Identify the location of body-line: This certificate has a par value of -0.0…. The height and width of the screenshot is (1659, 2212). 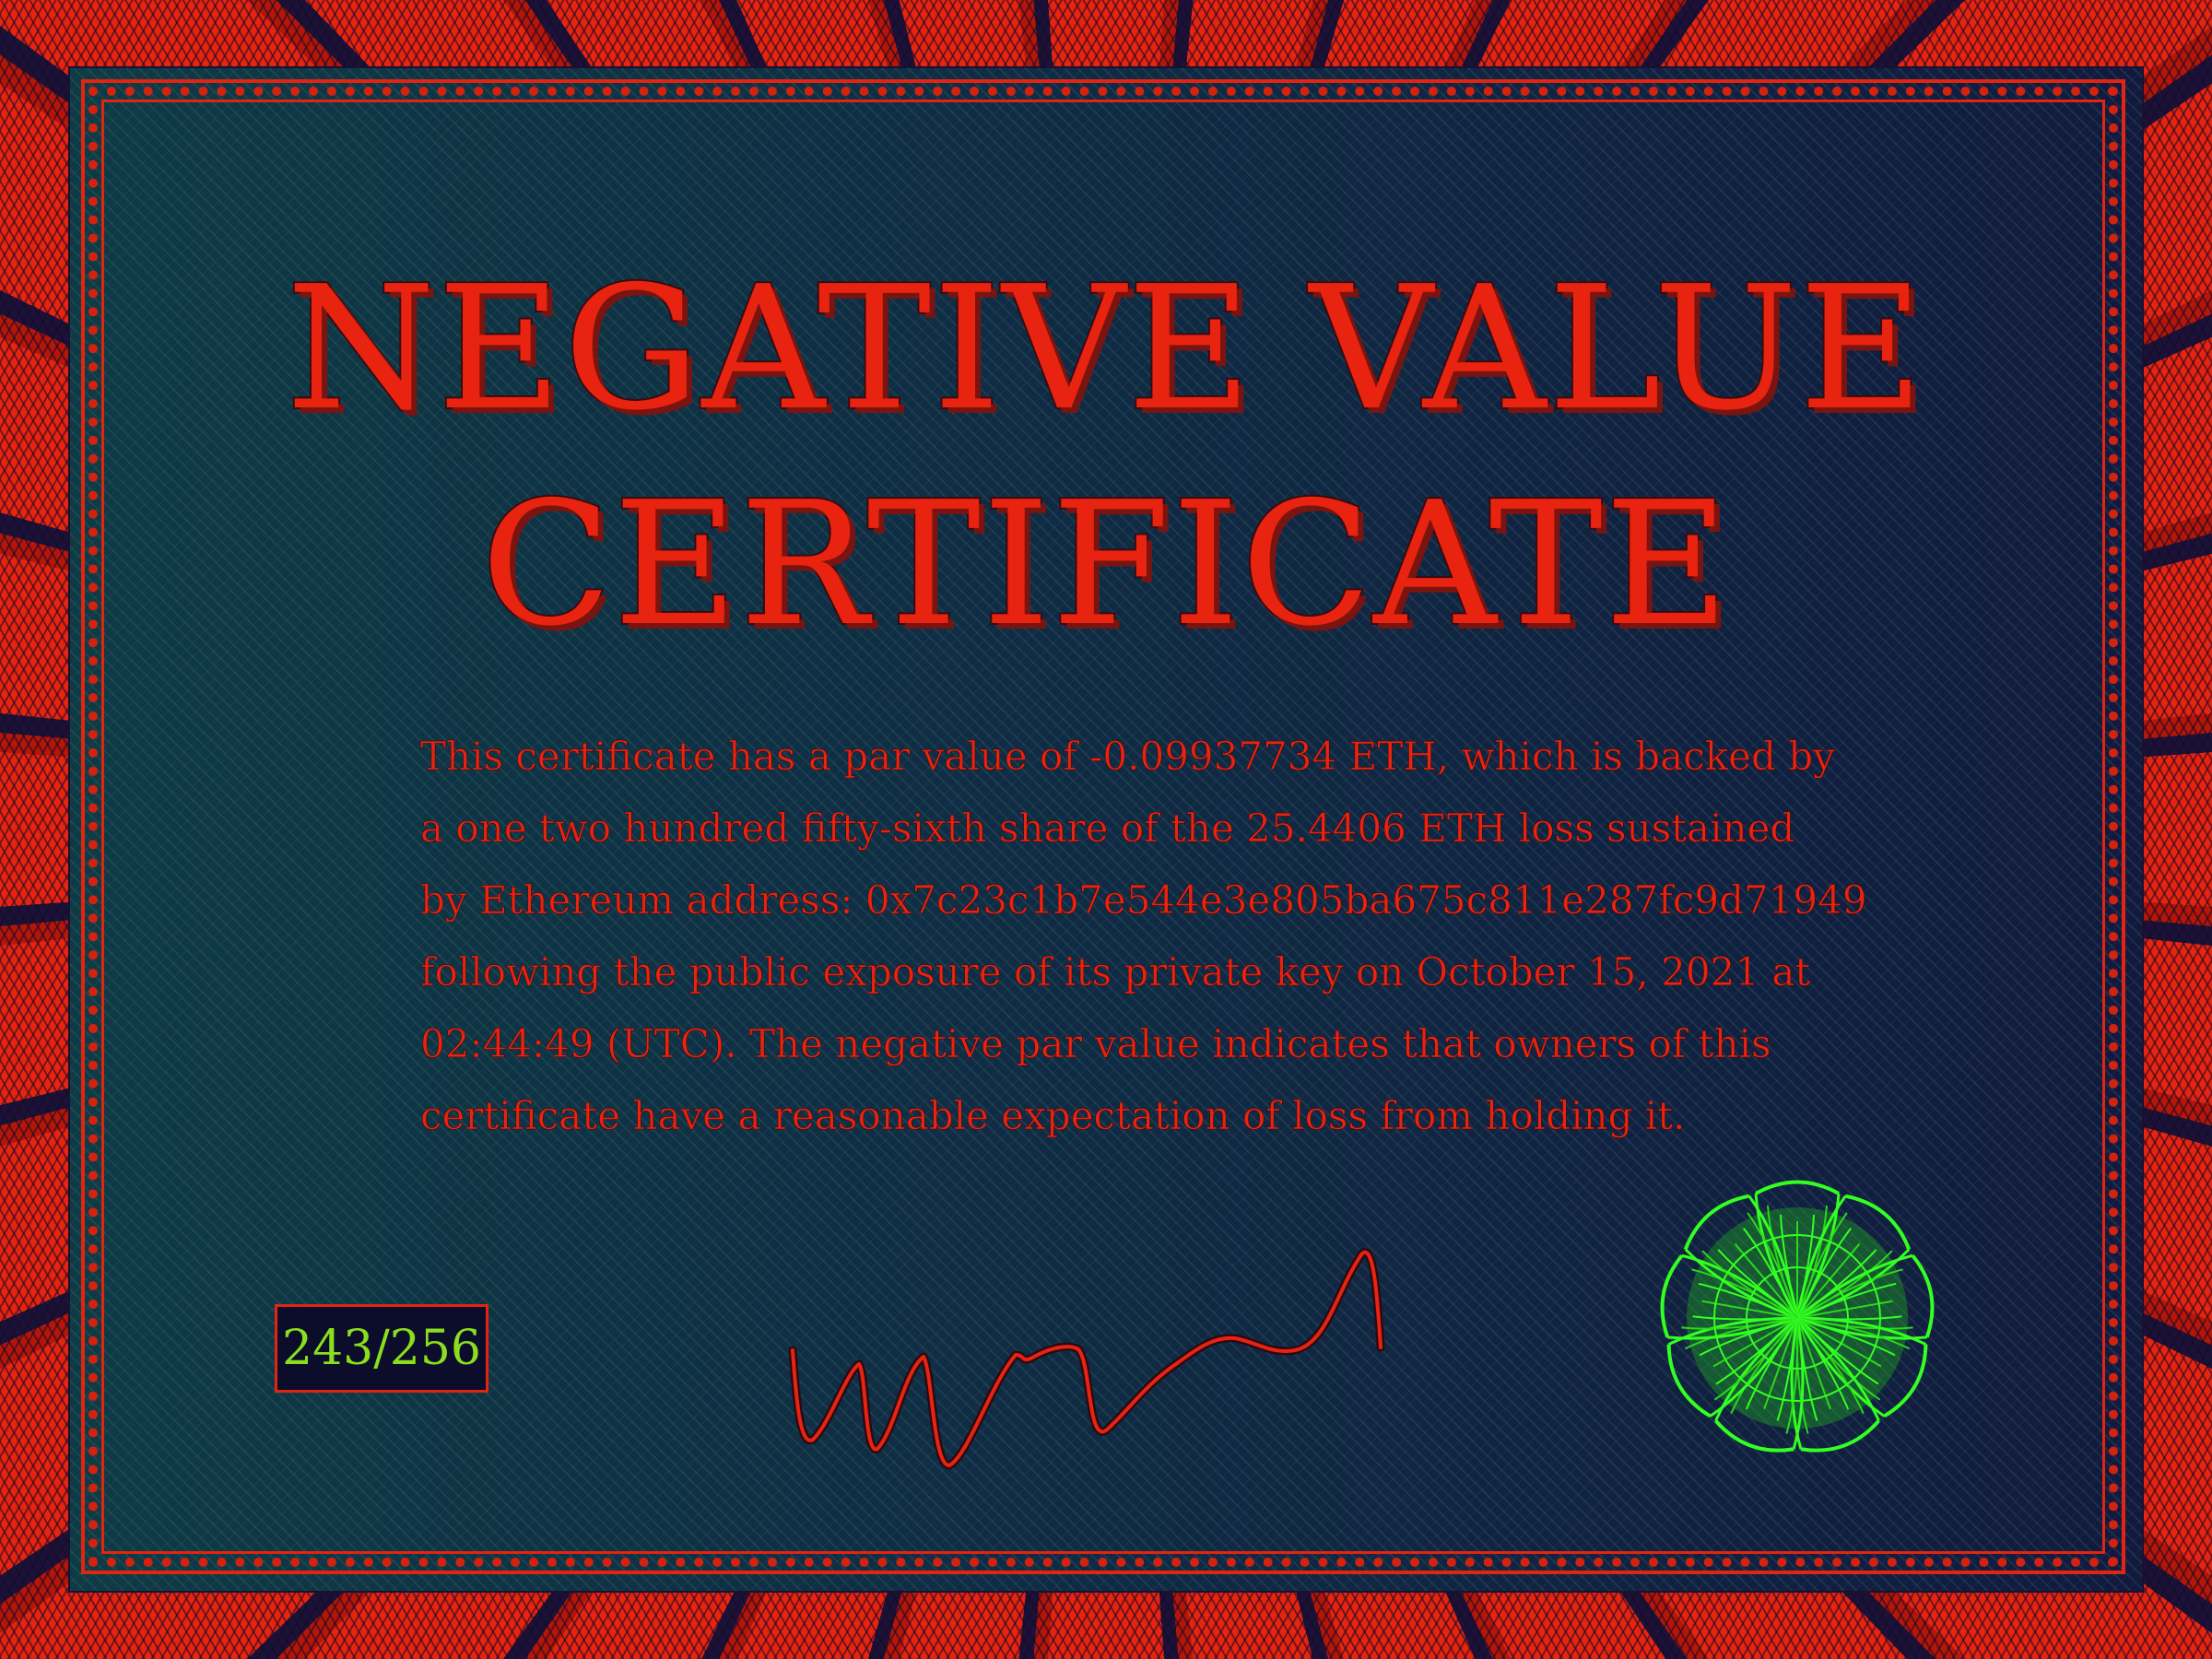
(1127, 757).